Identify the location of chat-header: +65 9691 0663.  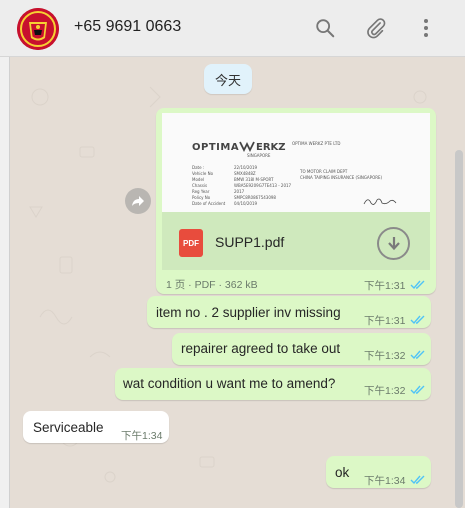
(232, 28).